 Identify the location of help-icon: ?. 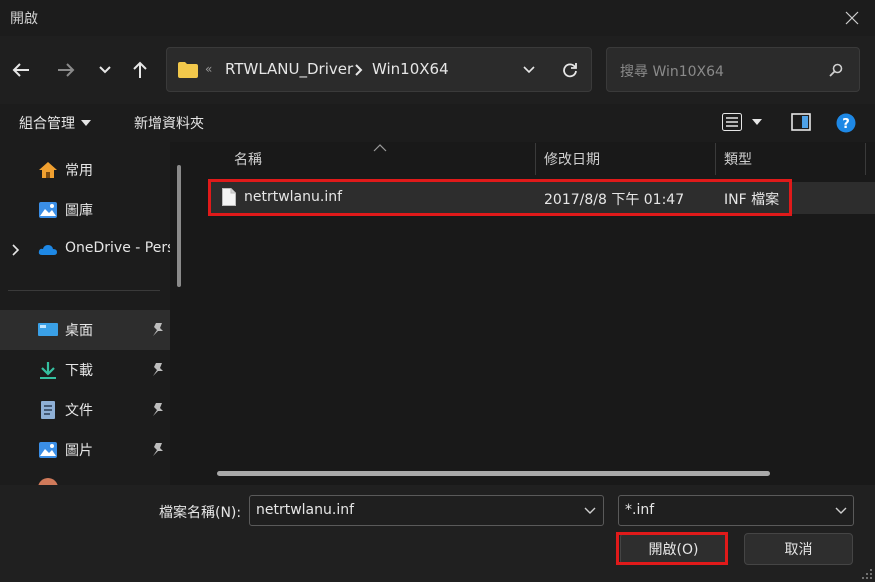
(846, 123).